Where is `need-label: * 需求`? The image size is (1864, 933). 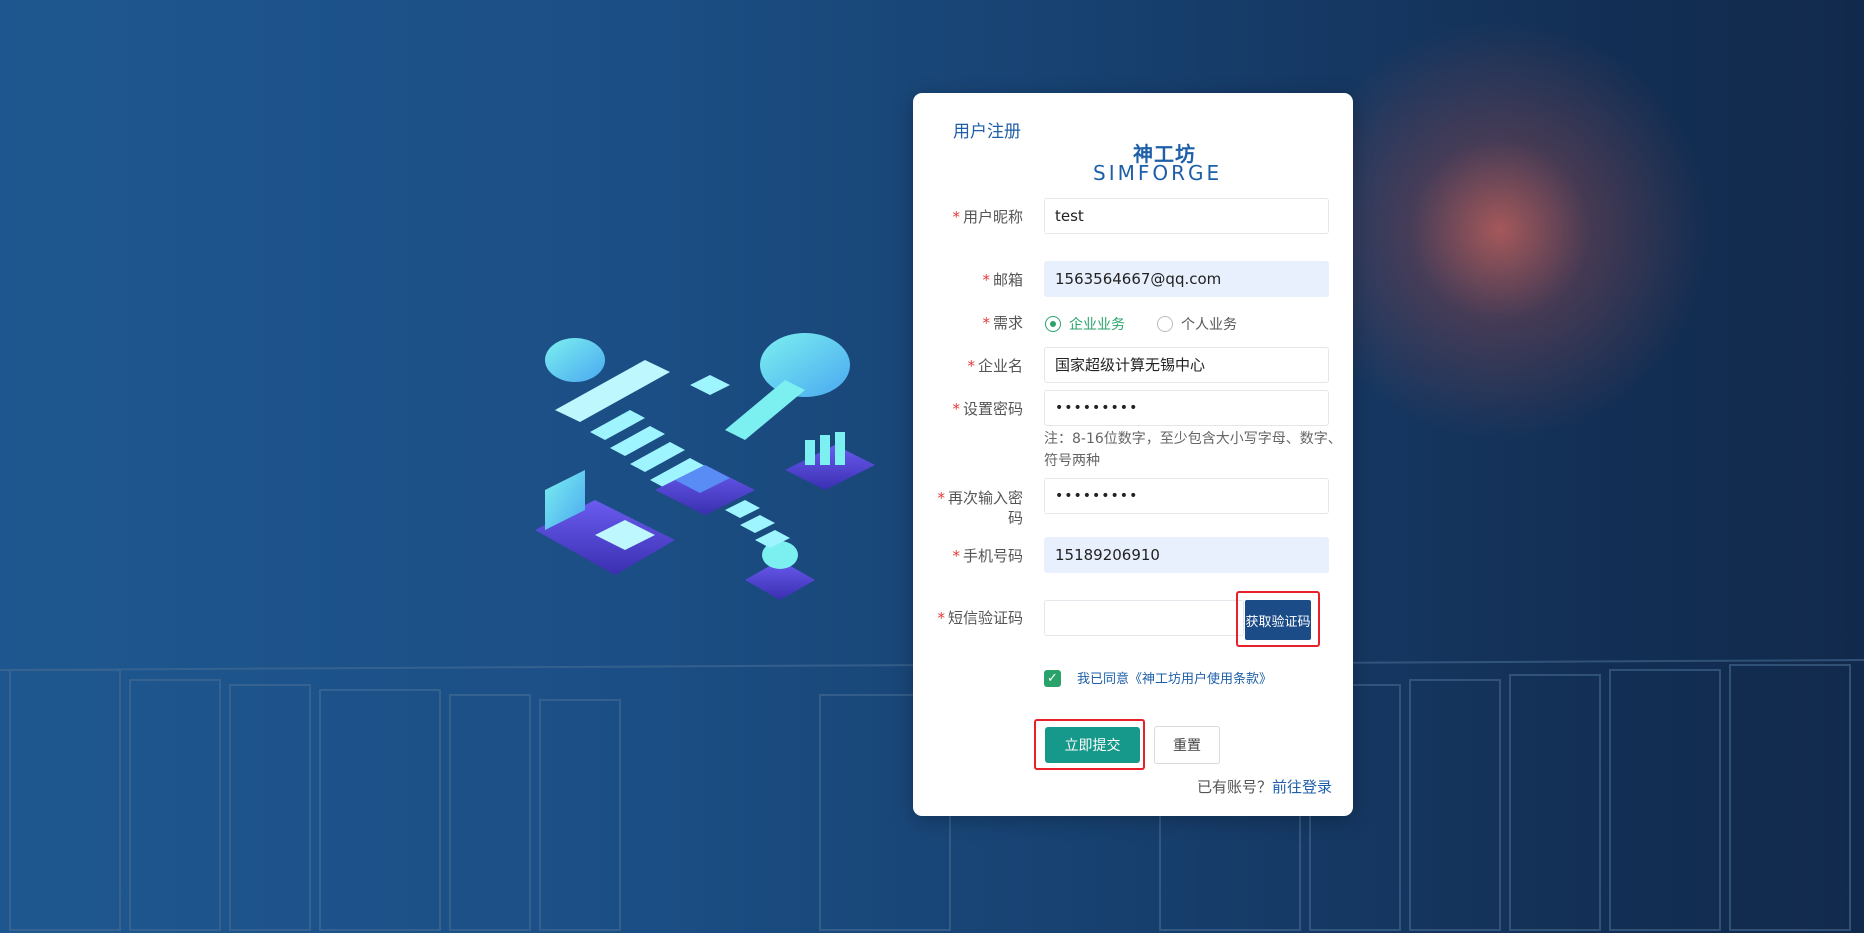 need-label: * 需求 is located at coordinates (1002, 323).